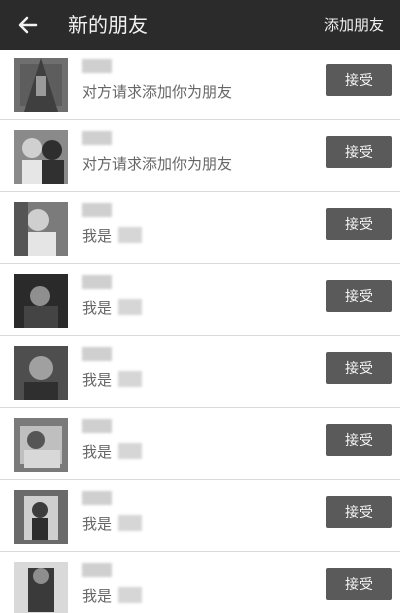 This screenshot has height=613, width=400. I want to click on add-friend-button: 添加朋友, so click(354, 25).